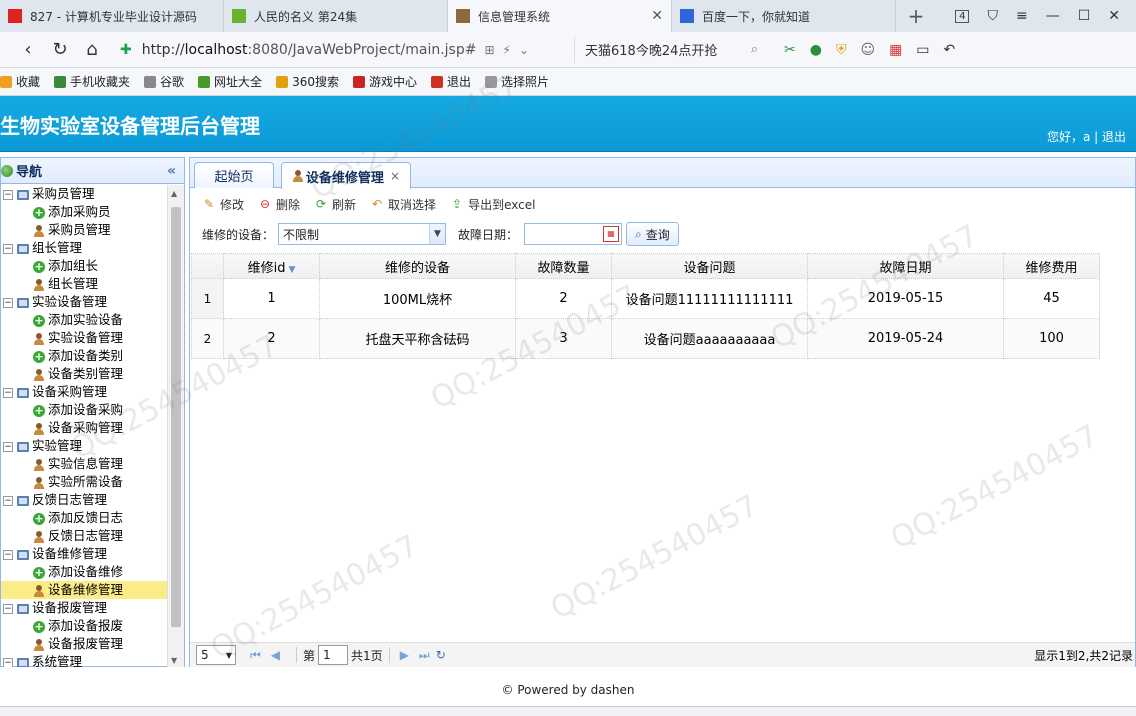  What do you see at coordinates (84, 644) in the screenshot?
I see `nav-item: 设备报废管理` at bounding box center [84, 644].